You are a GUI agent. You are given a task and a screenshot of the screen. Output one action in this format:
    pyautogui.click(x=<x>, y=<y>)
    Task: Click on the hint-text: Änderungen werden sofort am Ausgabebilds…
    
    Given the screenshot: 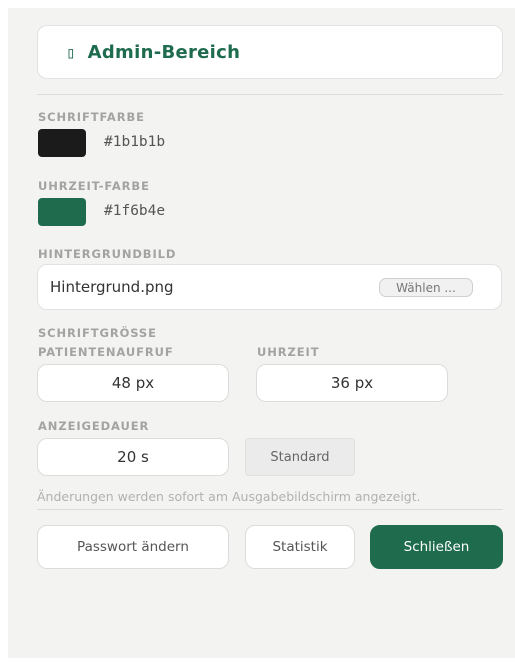 What is the action you would take?
    pyautogui.click(x=229, y=496)
    